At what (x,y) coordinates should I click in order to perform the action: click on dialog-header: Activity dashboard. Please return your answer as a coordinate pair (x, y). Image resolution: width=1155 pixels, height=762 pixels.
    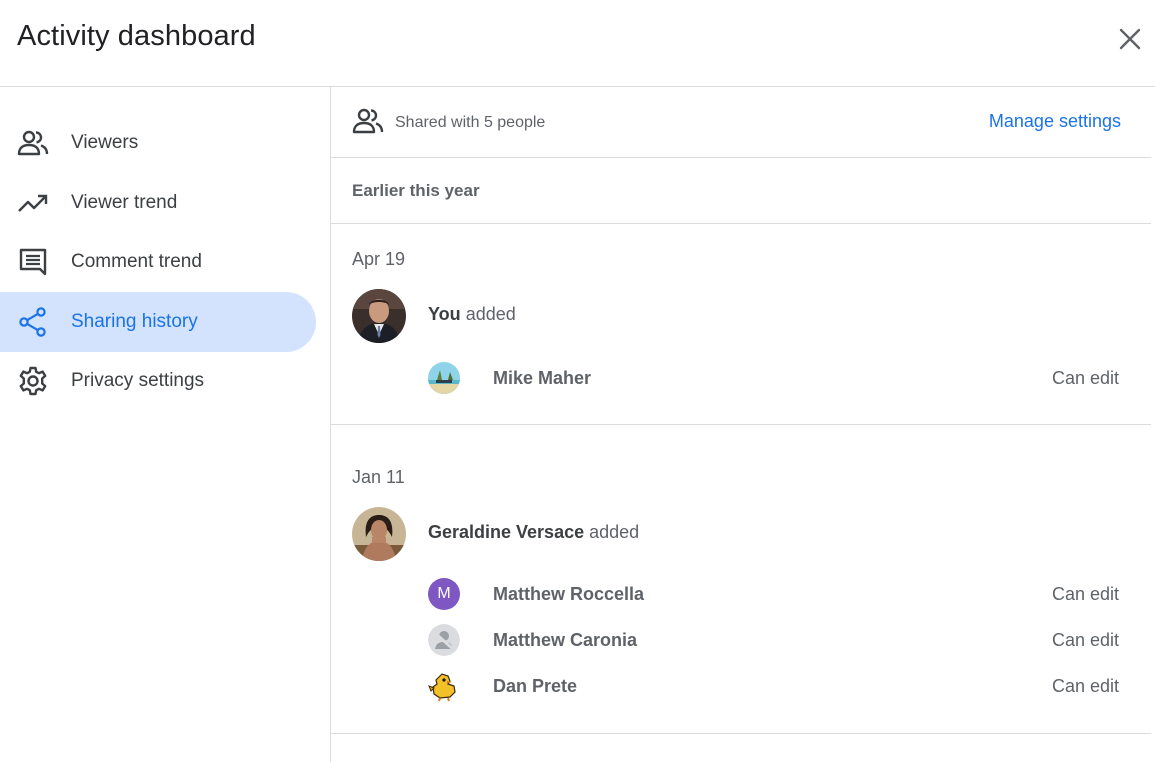
    Looking at the image, I should click on (577, 43).